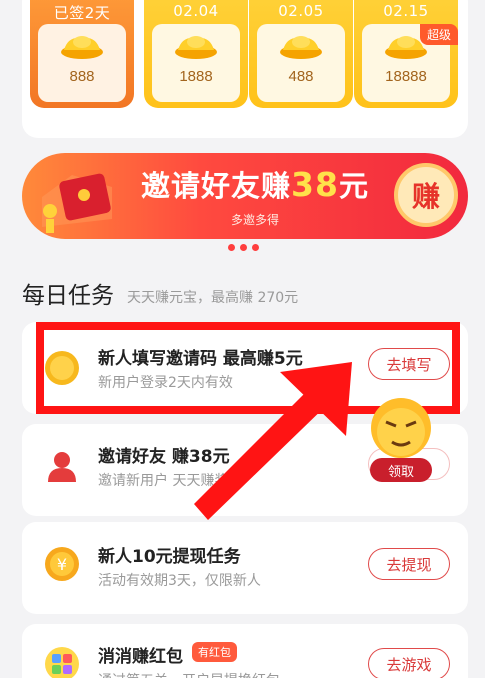  Describe the element at coordinates (68, 296) in the screenshot. I see `section-title: 每日任务` at that location.